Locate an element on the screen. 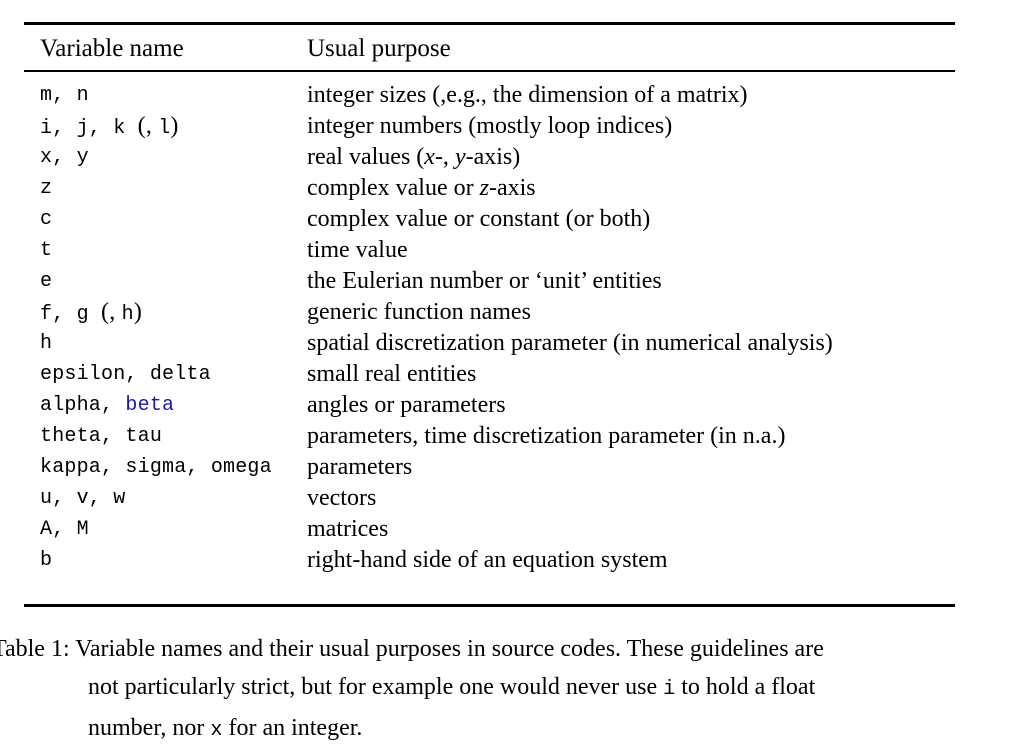 The image size is (1010, 750). table-row: epsilon, delta small real entities is located at coordinates (505, 374).